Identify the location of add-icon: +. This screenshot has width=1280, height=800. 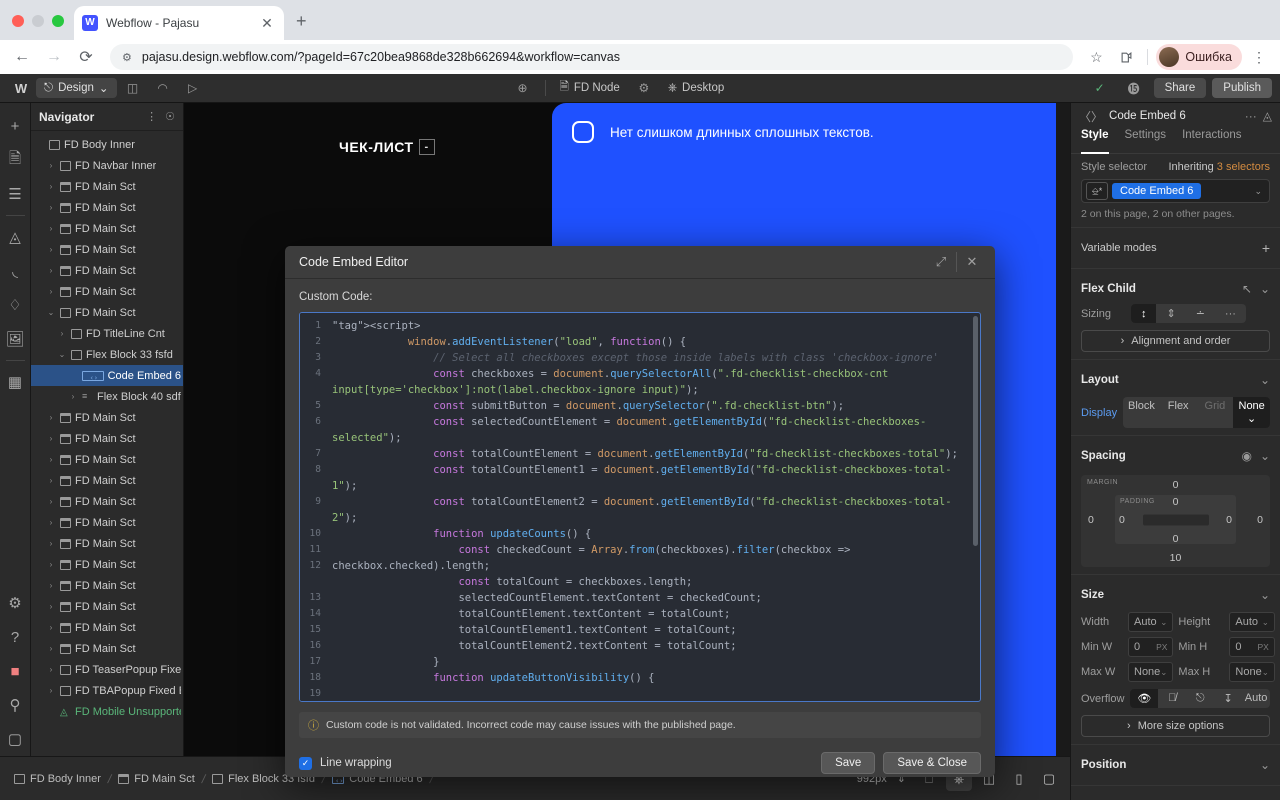
(15, 126).